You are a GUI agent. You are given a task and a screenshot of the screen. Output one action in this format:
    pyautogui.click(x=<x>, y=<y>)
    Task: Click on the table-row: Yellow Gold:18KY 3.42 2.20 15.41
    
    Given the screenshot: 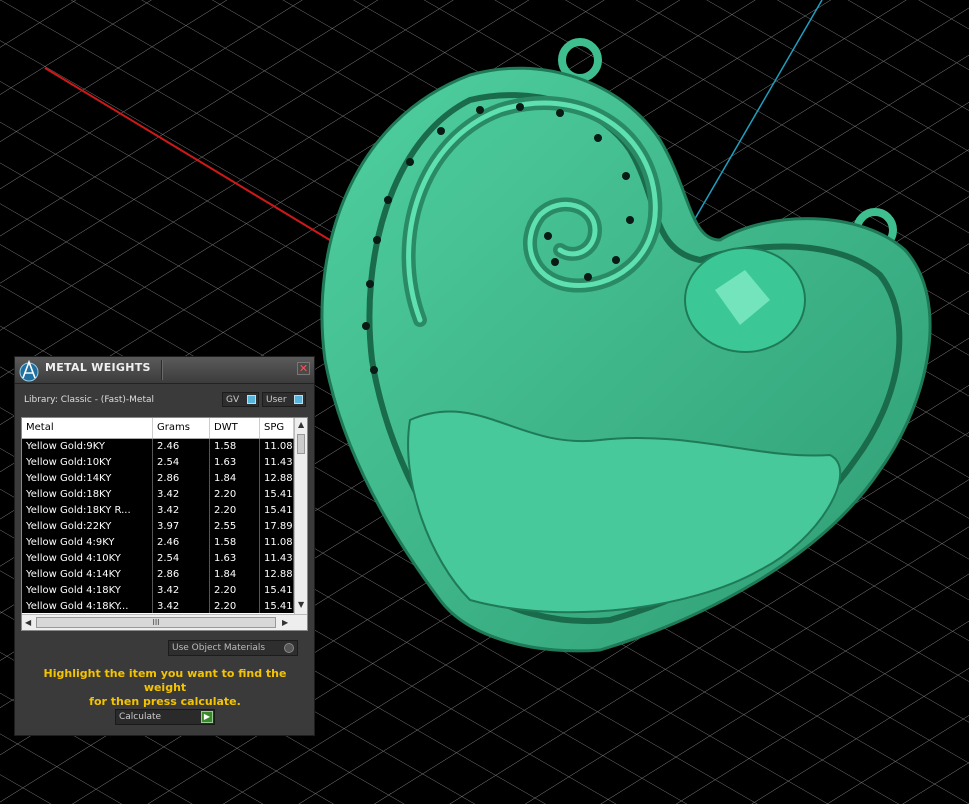 What is the action you would take?
    pyautogui.click(x=158, y=495)
    